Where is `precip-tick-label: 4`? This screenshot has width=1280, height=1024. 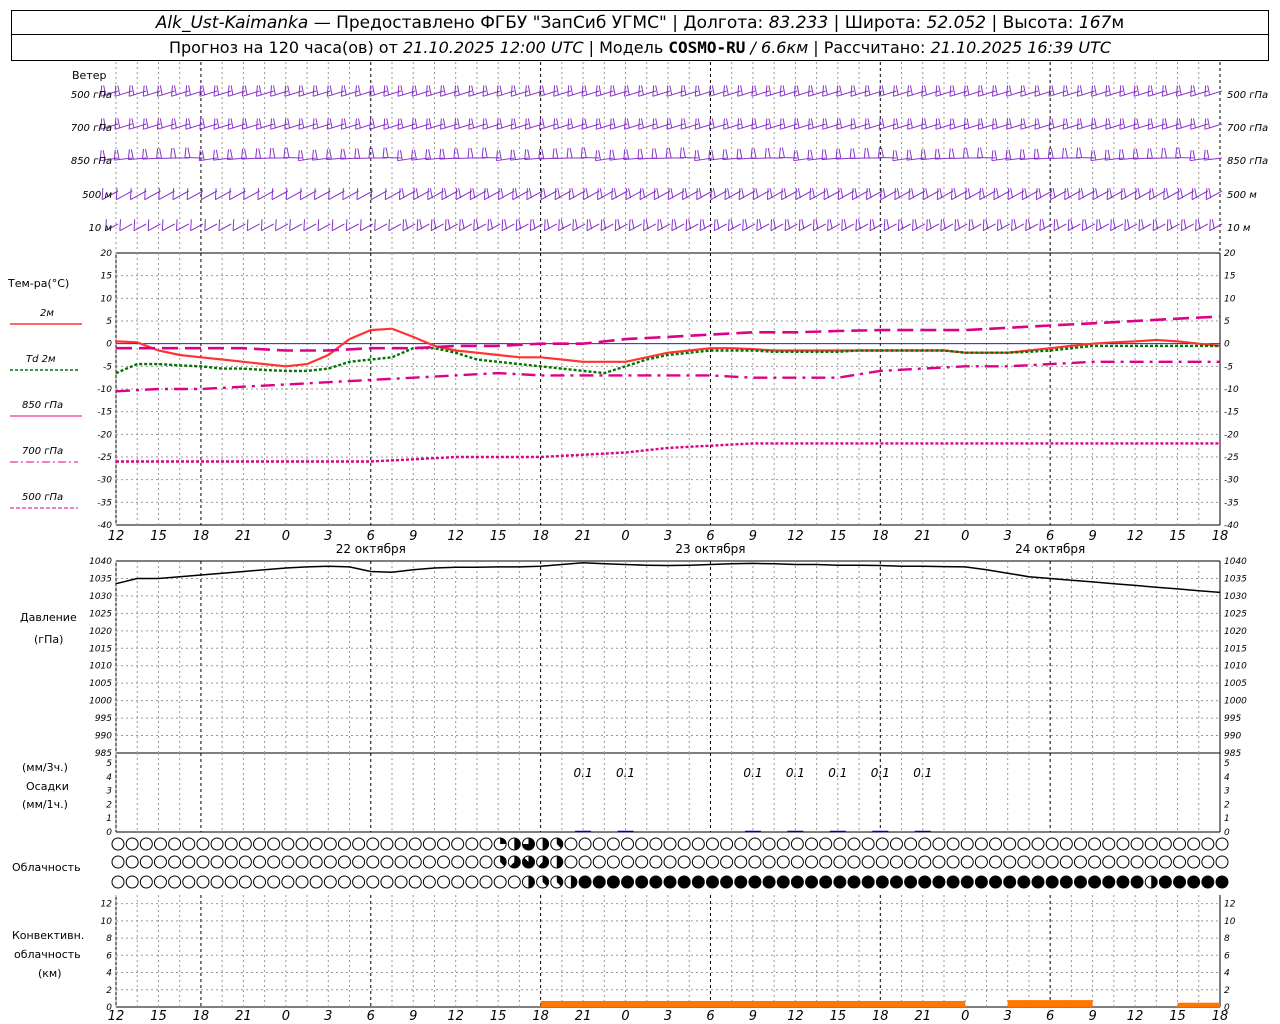
precip-tick-label: 4 is located at coordinates (1227, 778).